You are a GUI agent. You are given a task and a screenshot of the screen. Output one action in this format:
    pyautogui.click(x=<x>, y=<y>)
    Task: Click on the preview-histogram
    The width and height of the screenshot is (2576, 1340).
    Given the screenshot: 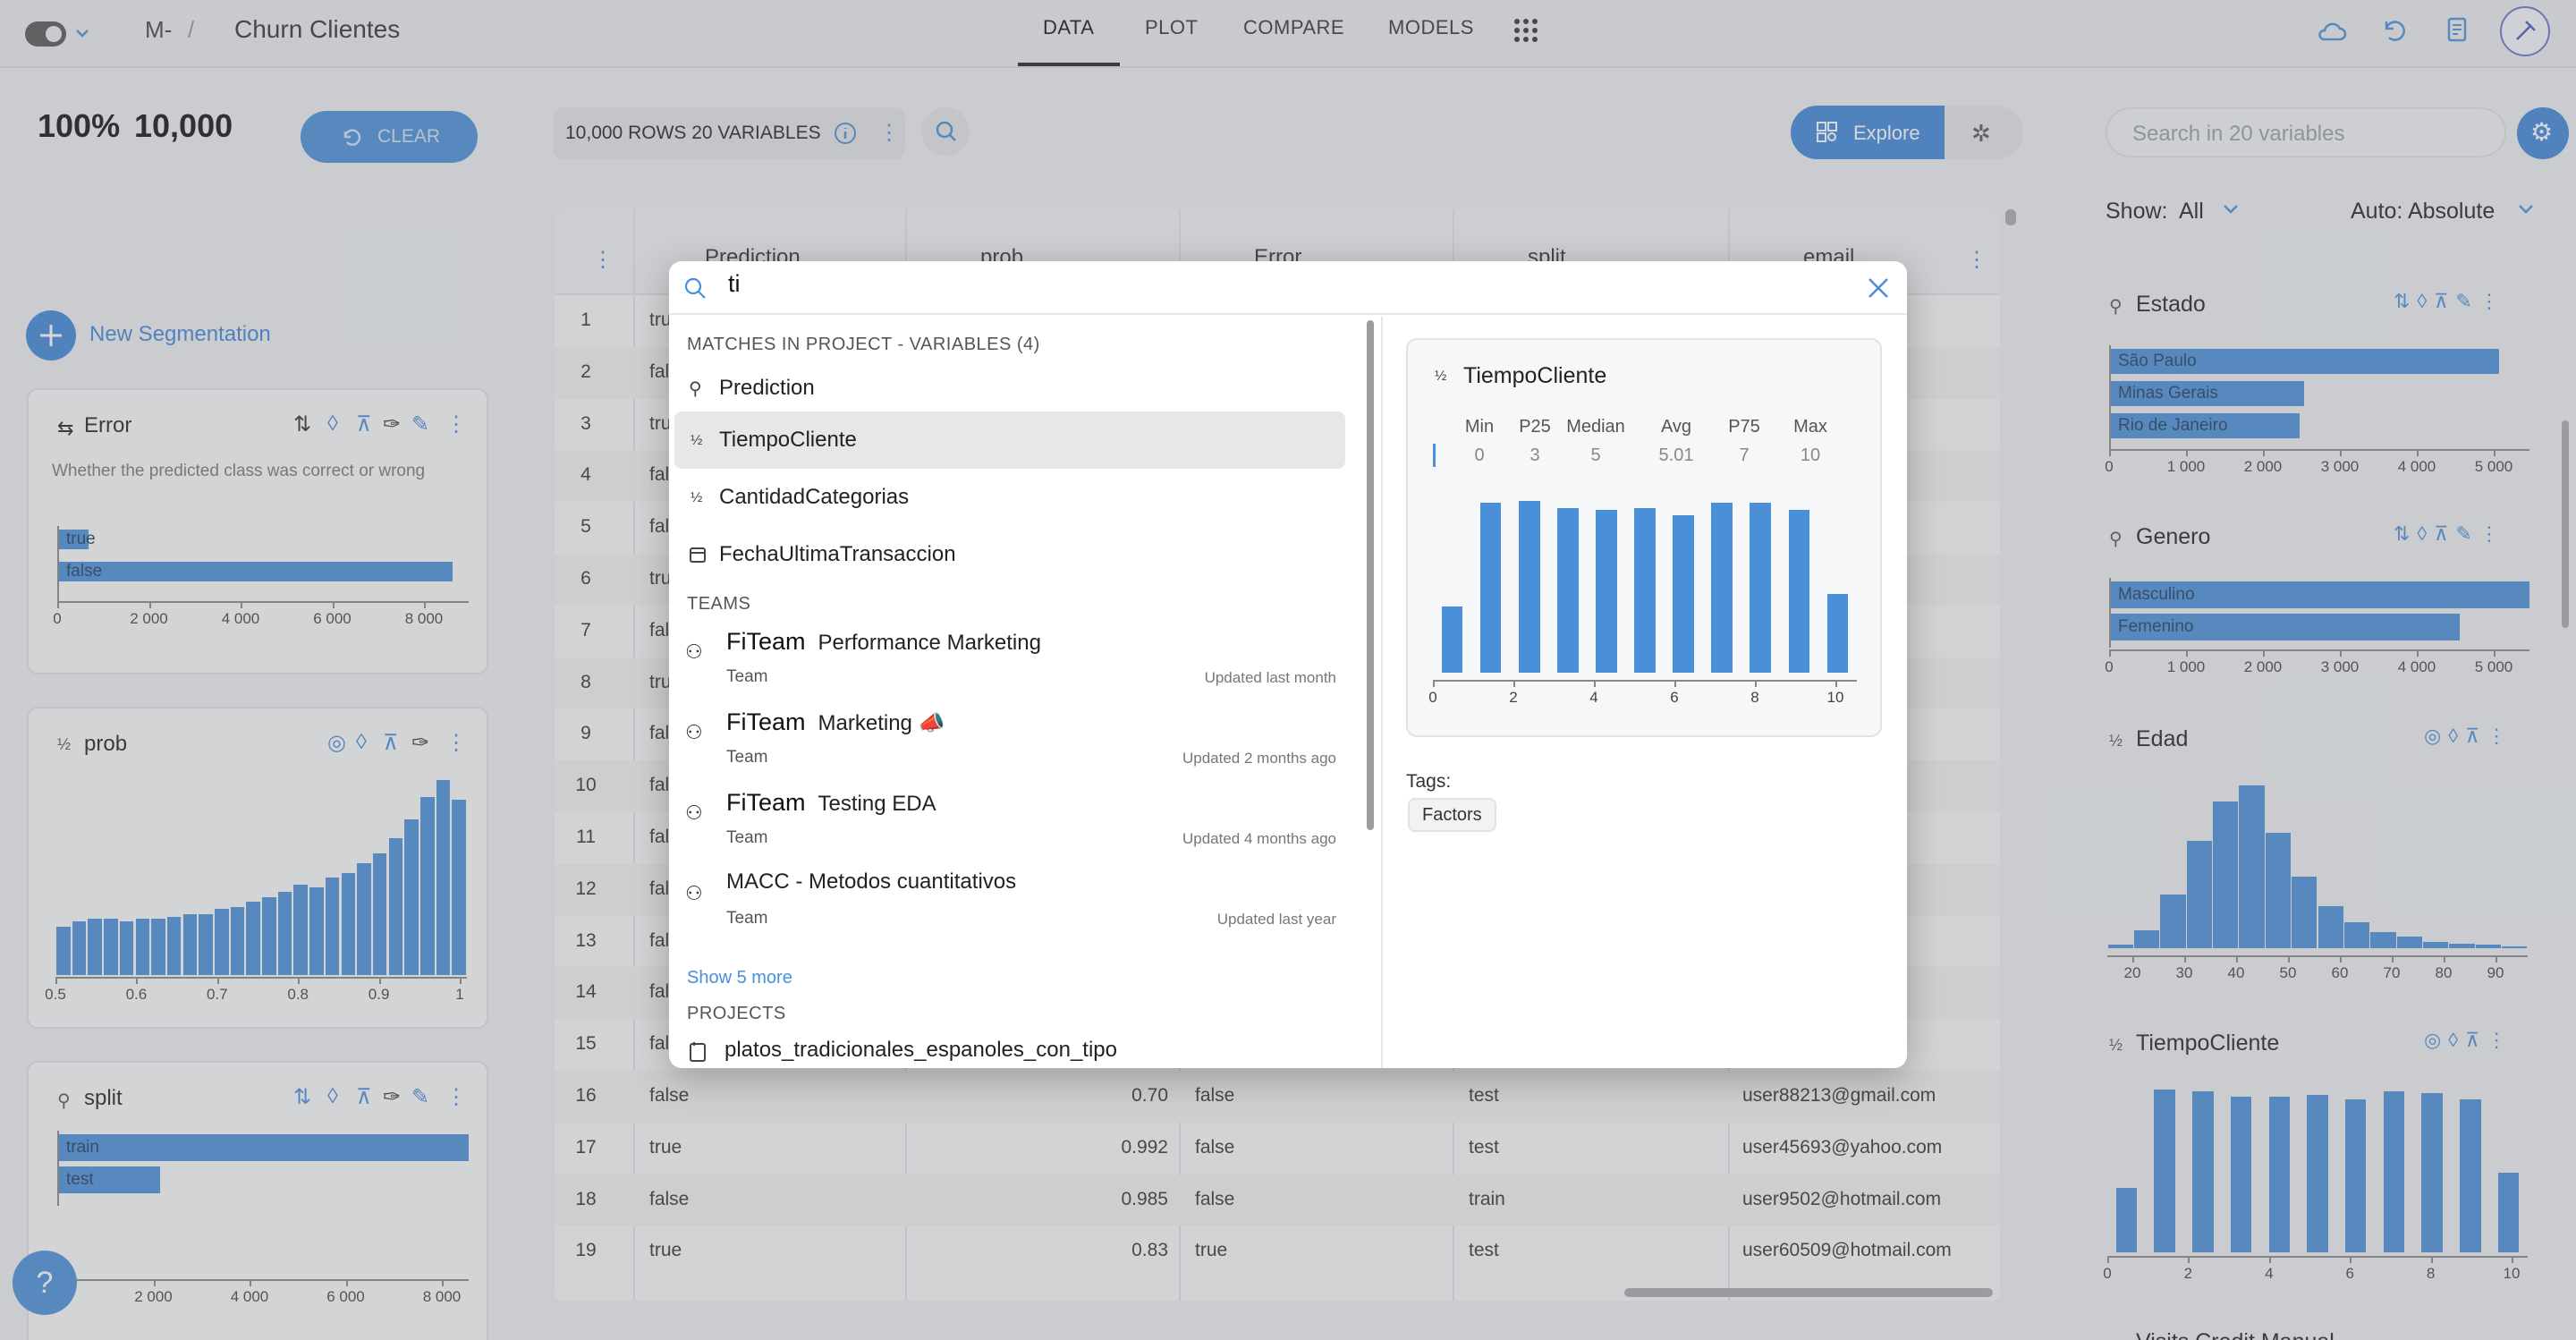 What is the action you would take?
    pyautogui.click(x=1645, y=587)
    